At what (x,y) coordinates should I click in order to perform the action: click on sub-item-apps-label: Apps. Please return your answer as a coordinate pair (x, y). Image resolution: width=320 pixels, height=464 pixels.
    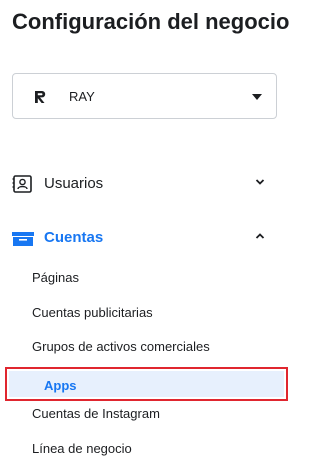
    Looking at the image, I should click on (60, 385).